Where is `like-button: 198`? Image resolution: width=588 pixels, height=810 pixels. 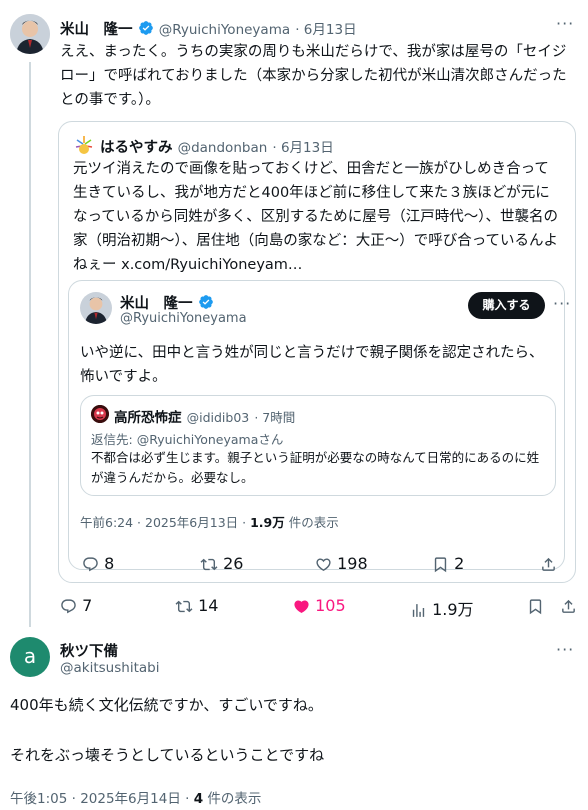
like-button: 198 is located at coordinates (341, 563).